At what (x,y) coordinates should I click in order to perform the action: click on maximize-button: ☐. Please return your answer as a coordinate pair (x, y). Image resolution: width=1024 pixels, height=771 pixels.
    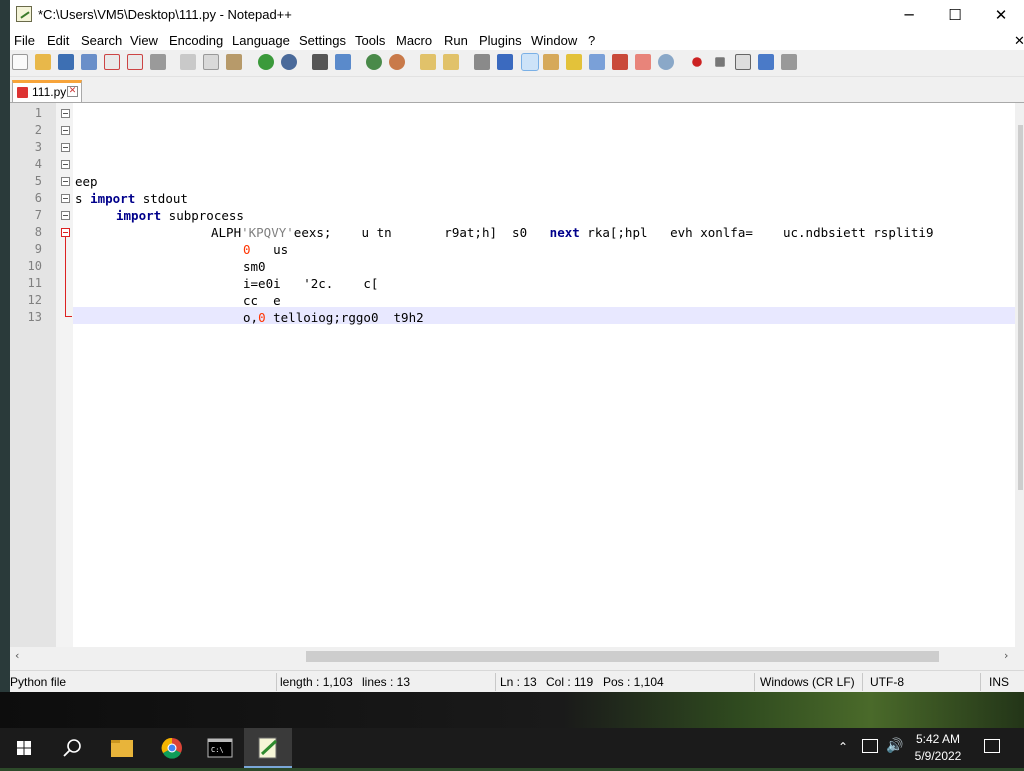
    Looking at the image, I should click on (955, 15).